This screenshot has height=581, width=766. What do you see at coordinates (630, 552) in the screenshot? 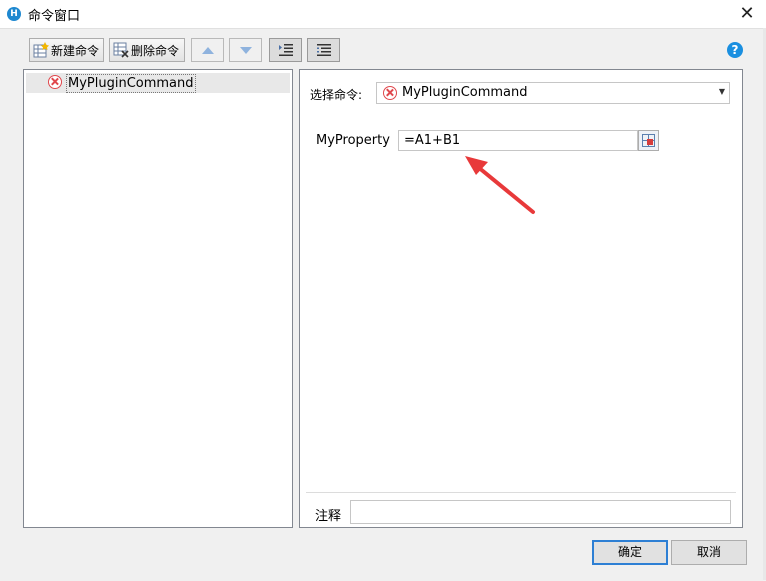
I see `ok-button: 确定` at bounding box center [630, 552].